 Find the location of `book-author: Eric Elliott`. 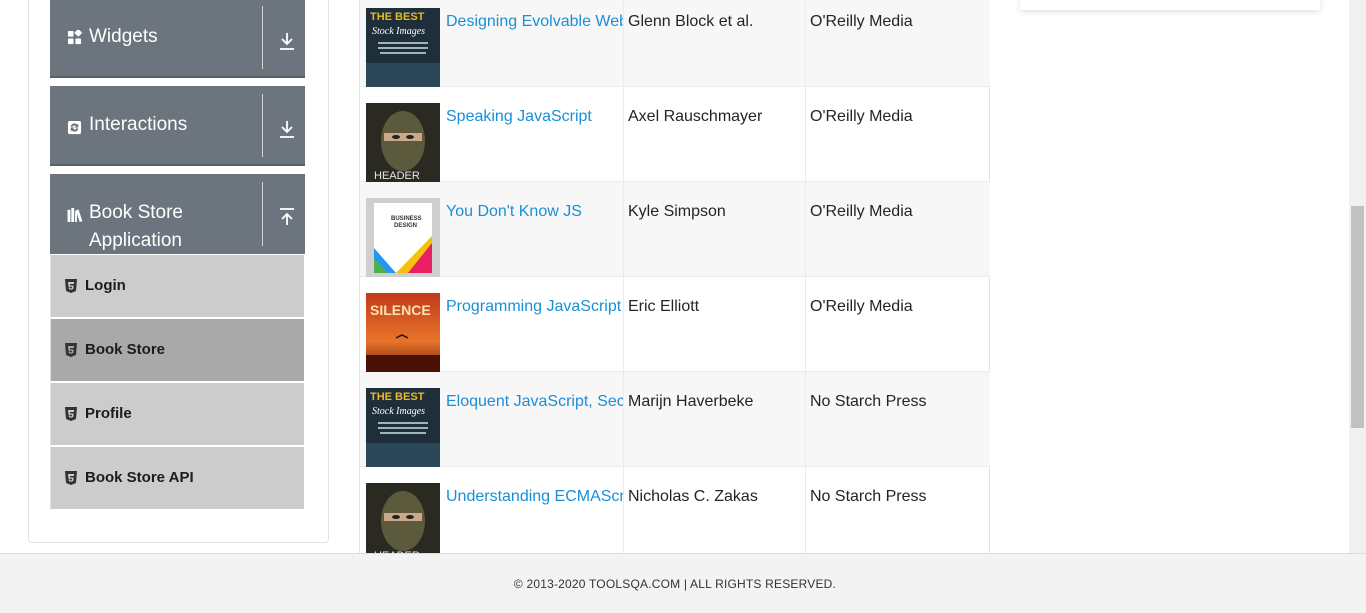

book-author: Eric Elliott is located at coordinates (664, 306).